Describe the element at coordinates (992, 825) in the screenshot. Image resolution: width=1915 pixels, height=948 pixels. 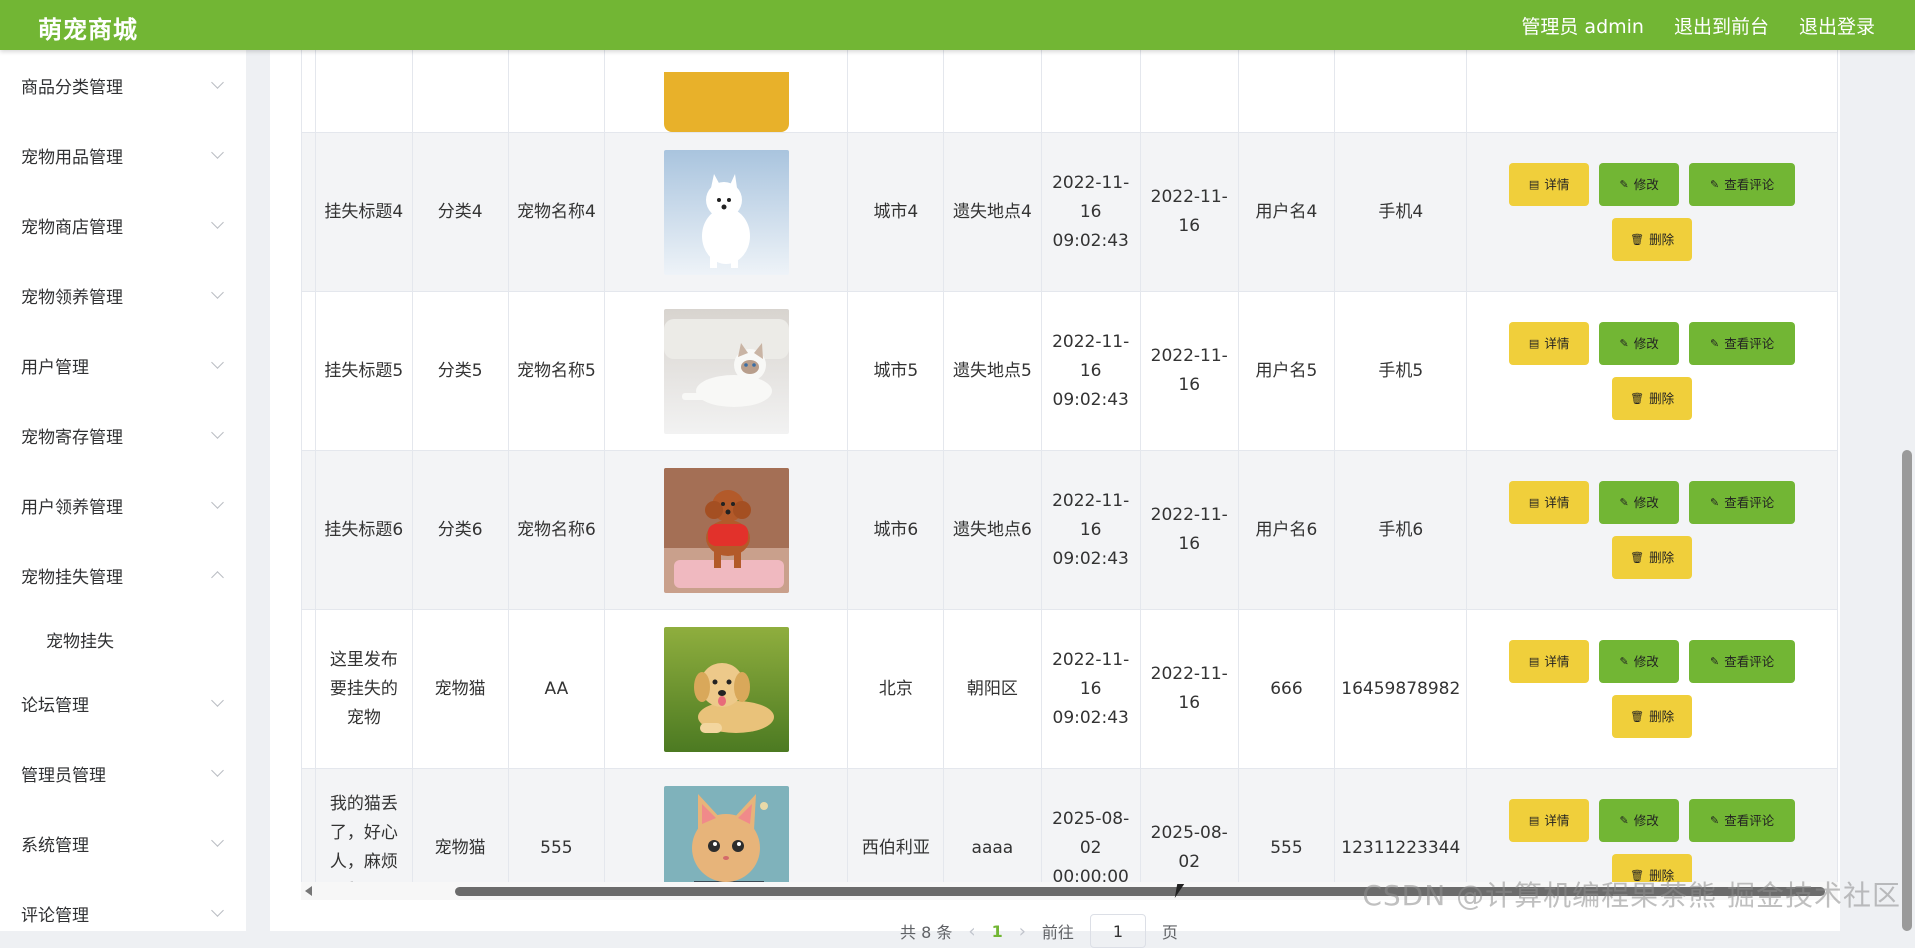
I see `cell-place: aaaa` at that location.